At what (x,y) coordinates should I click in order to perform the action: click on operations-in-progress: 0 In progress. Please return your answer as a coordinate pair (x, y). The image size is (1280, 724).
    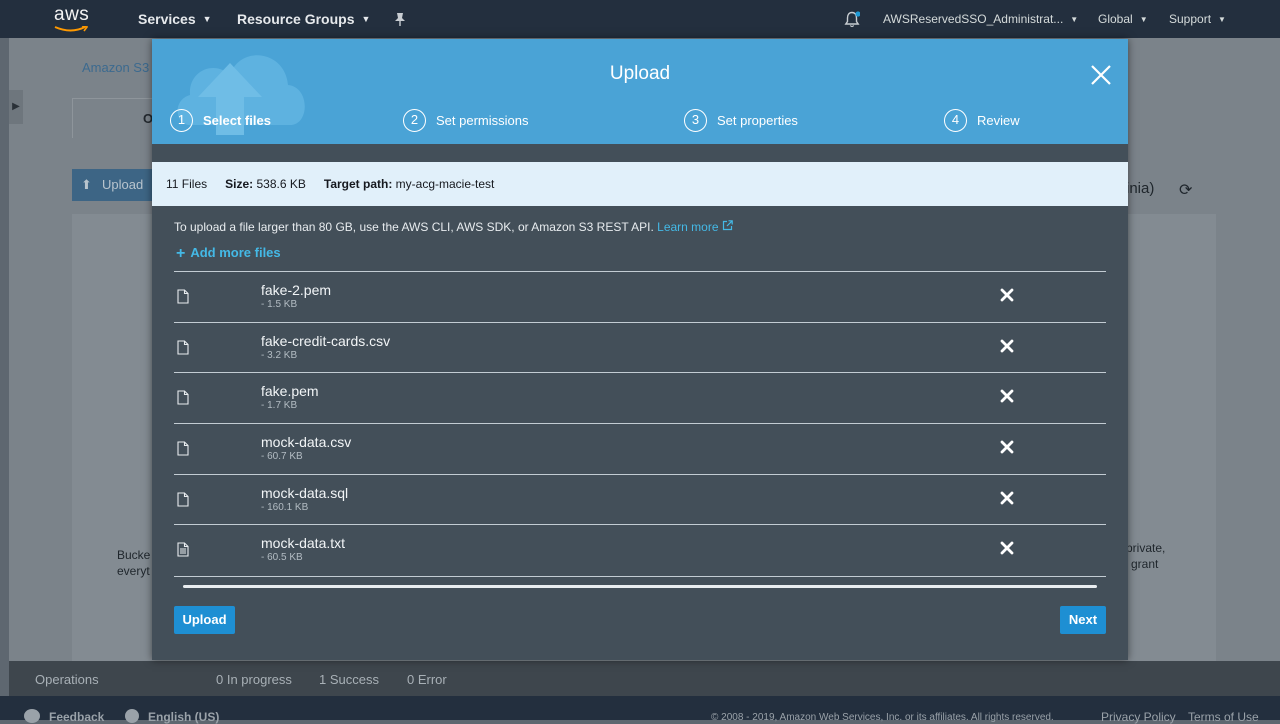
    Looking at the image, I should click on (254, 679).